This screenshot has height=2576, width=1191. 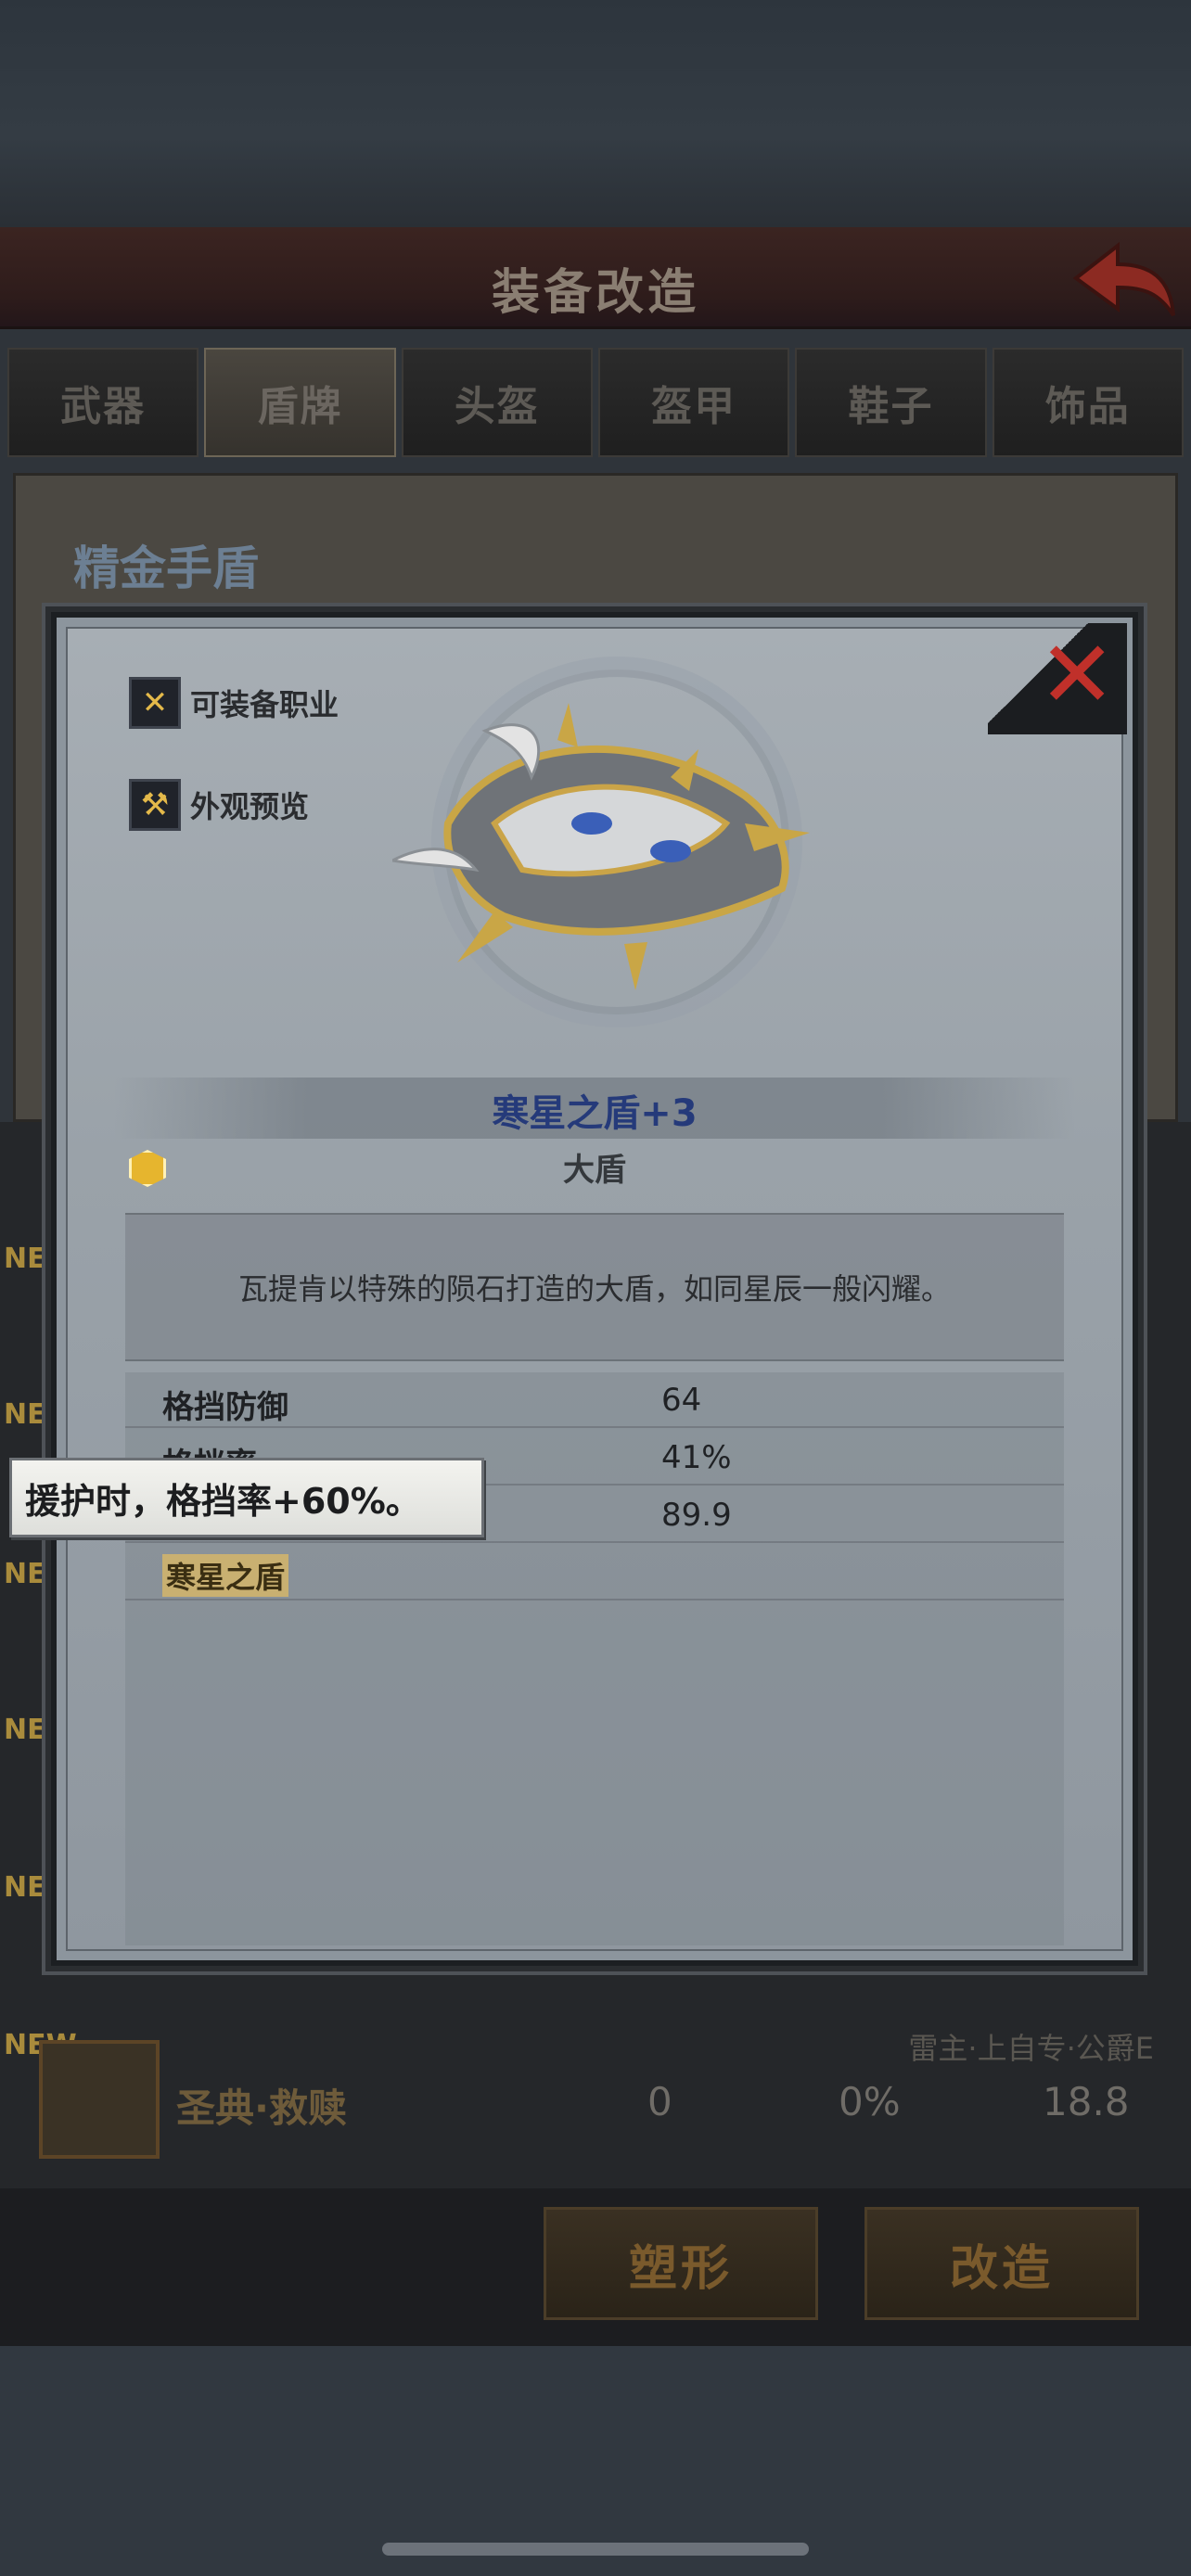 What do you see at coordinates (595, 2096) in the screenshot?
I see `list-item: 圣典·救赎 0 0% 18.8 雷主·上自专·公爵E` at bounding box center [595, 2096].